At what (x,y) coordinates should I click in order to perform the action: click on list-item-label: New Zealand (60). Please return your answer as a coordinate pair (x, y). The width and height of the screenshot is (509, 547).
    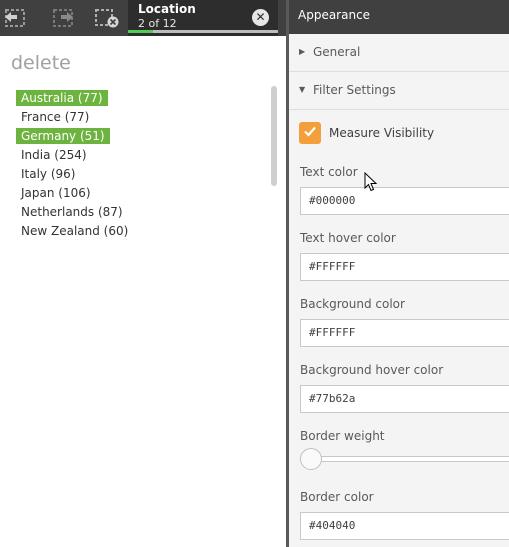
    Looking at the image, I should click on (75, 230).